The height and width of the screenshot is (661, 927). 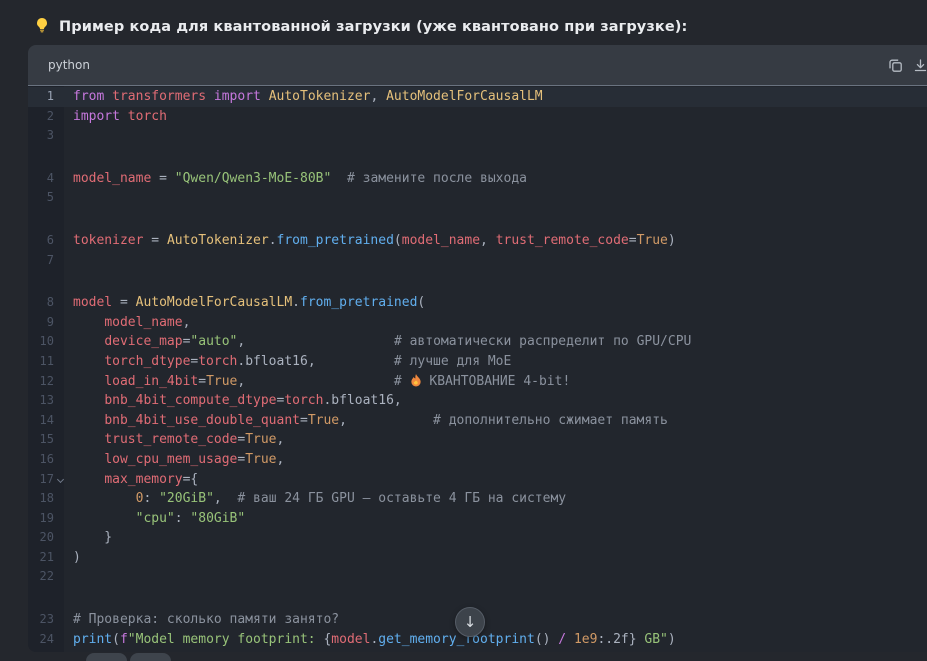 What do you see at coordinates (477, 480) in the screenshot?
I see `code-line: 17 max_memory={` at bounding box center [477, 480].